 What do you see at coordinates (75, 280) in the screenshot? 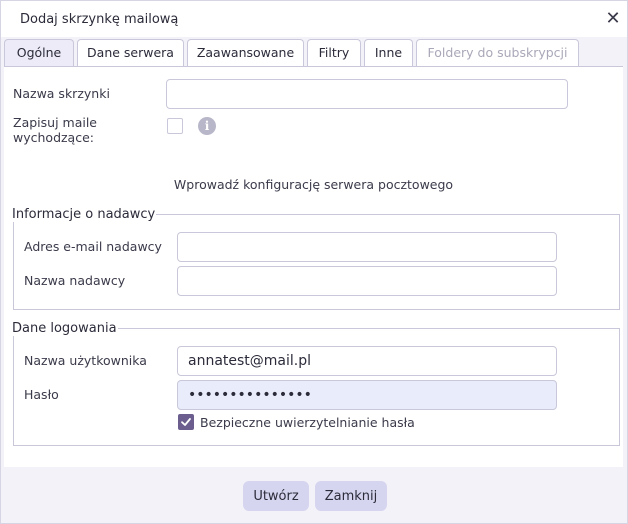
I see `sender-name-label: Nazwa nadawcy` at bounding box center [75, 280].